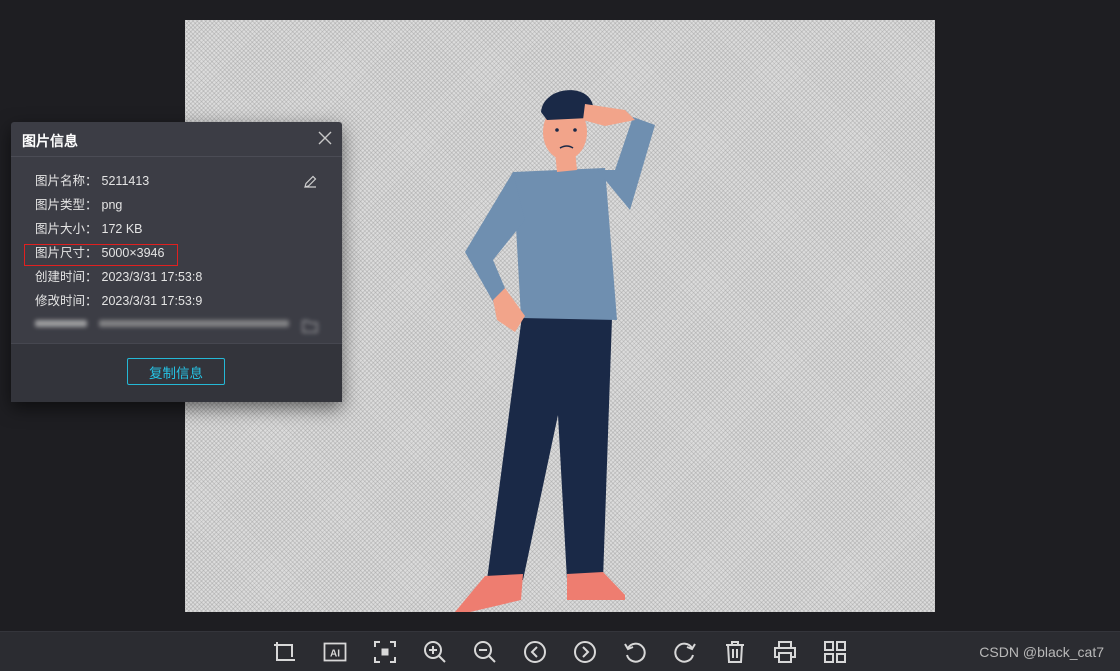  Describe the element at coordinates (325, 138) in the screenshot. I see `close-icon` at that location.